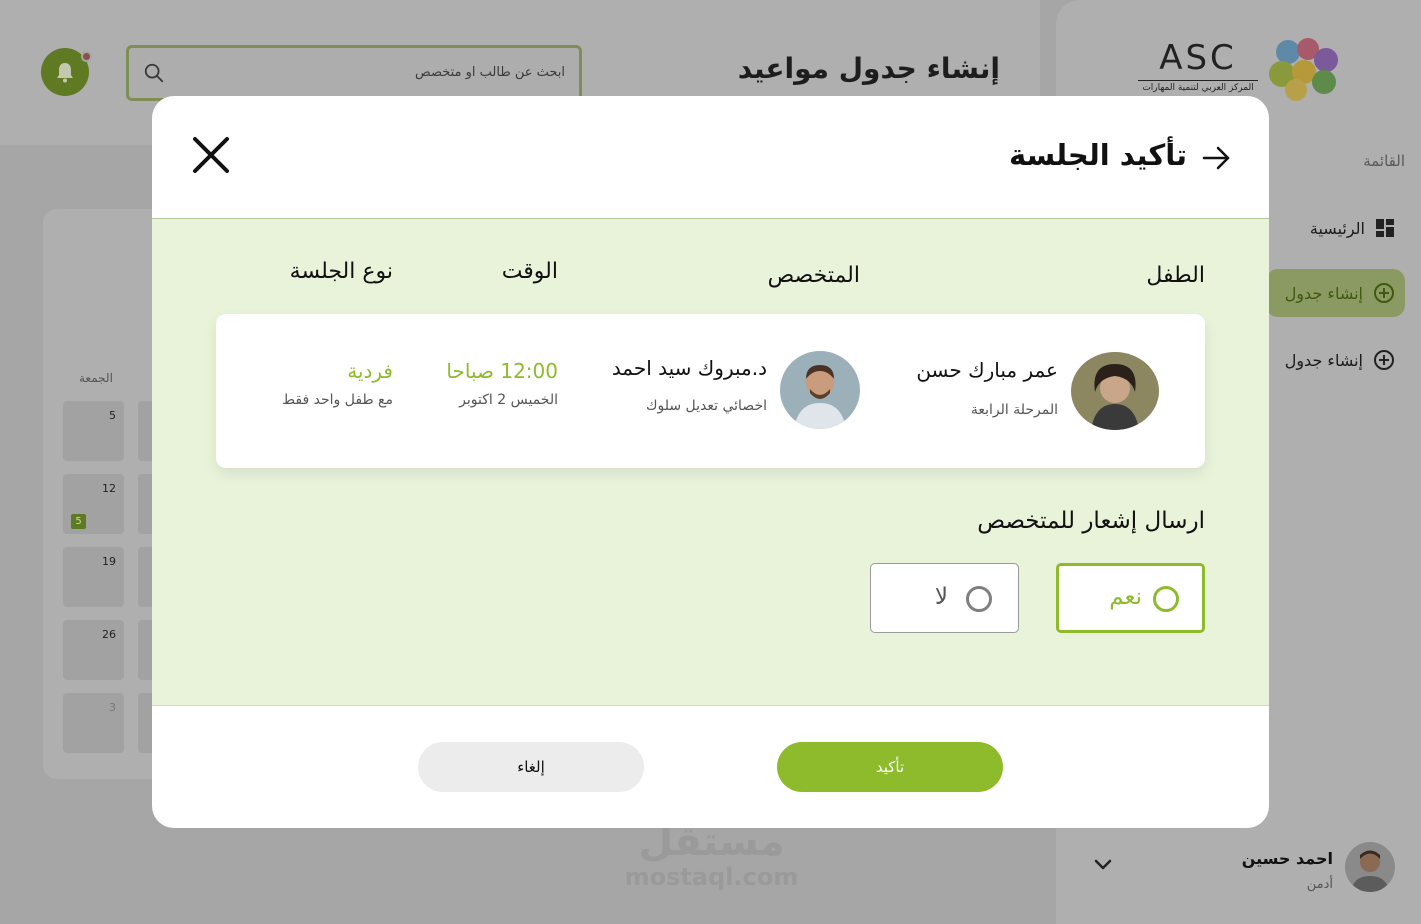 This screenshot has width=1421, height=924. I want to click on calendar-day-cell: 26, so click(93, 650).